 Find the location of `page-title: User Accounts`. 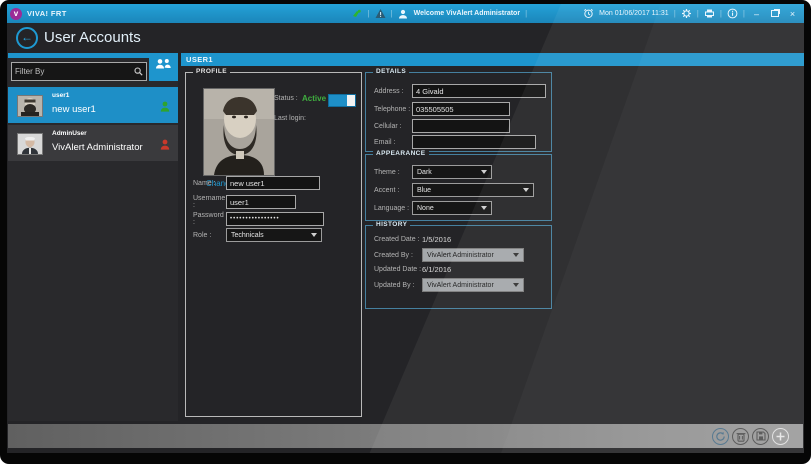

page-title: User Accounts is located at coordinates (92, 37).